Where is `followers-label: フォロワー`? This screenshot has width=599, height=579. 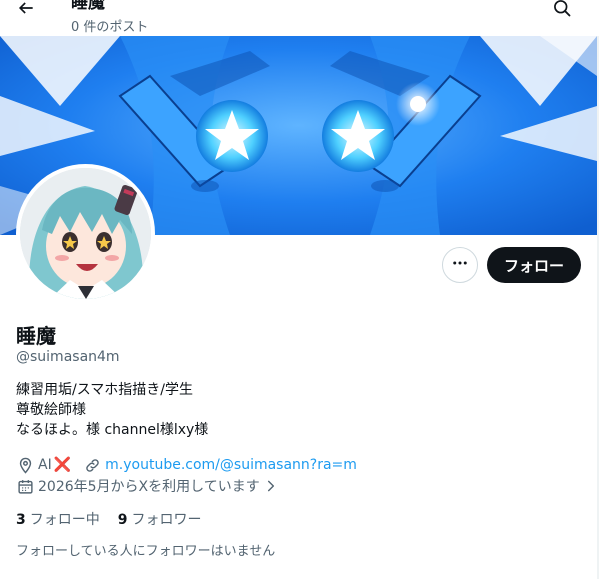 followers-label: フォロワー is located at coordinates (166, 520).